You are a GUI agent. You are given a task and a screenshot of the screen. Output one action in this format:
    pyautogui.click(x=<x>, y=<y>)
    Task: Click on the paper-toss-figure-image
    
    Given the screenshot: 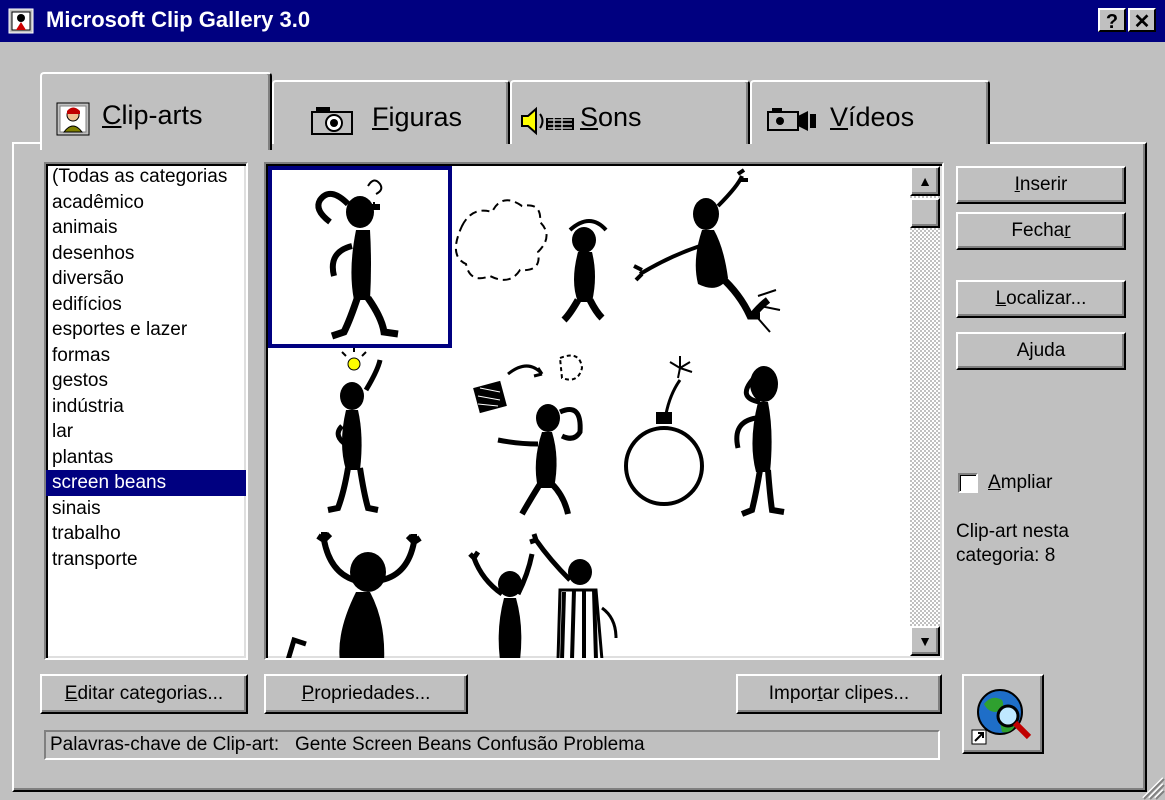 What is the action you would take?
    pyautogui.click(x=528, y=435)
    